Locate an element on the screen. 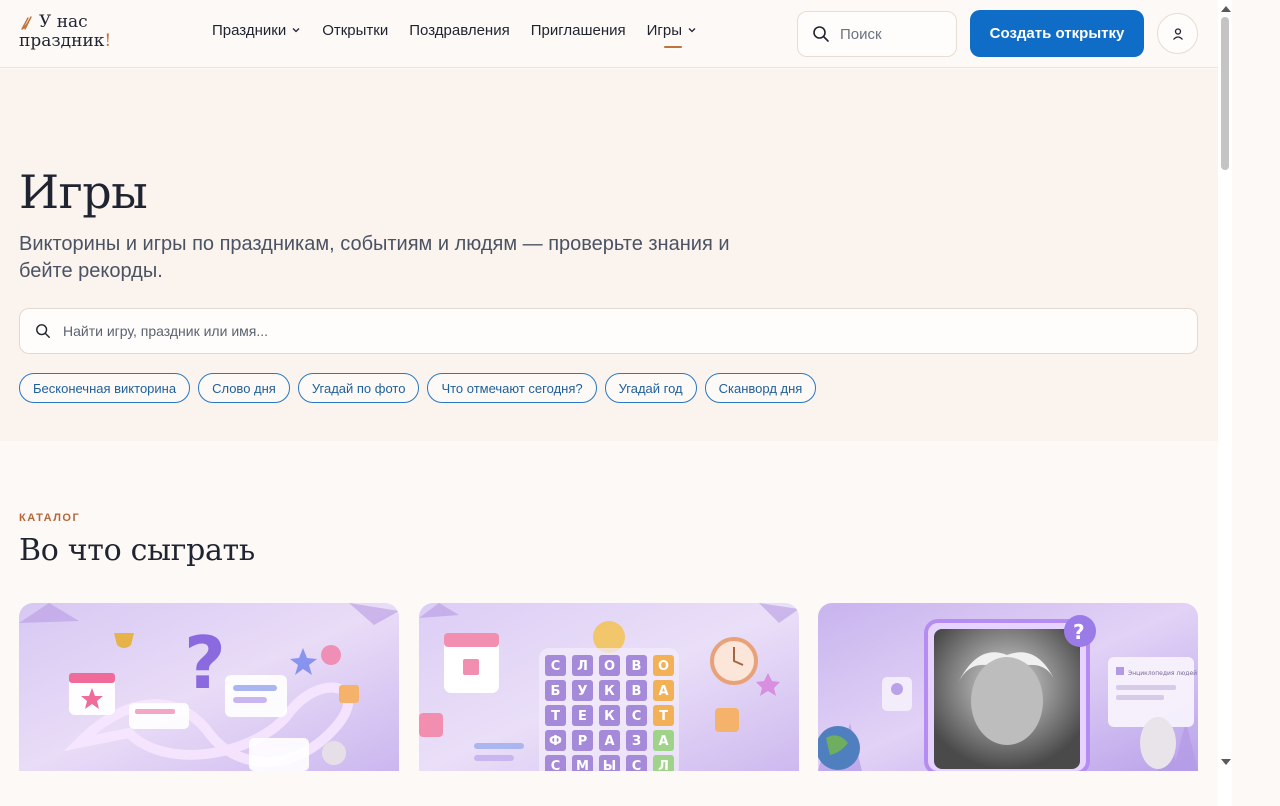 The height and width of the screenshot is (806, 1280). site-logo: У нас праздник! is located at coordinates (74, 32).